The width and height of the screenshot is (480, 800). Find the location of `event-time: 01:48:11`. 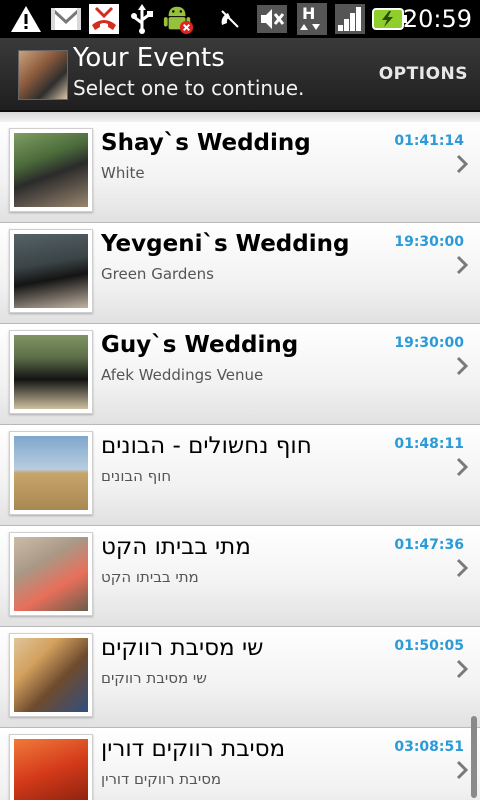

event-time: 01:48:11 is located at coordinates (429, 444).